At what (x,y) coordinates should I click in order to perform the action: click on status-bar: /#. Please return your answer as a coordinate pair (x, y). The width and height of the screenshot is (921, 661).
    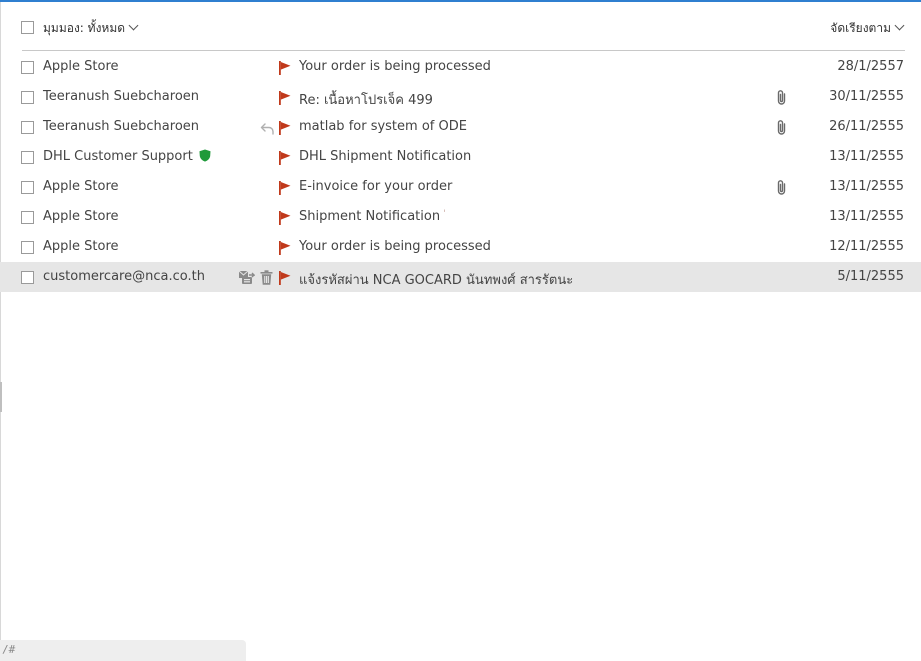
    Looking at the image, I should click on (123, 650).